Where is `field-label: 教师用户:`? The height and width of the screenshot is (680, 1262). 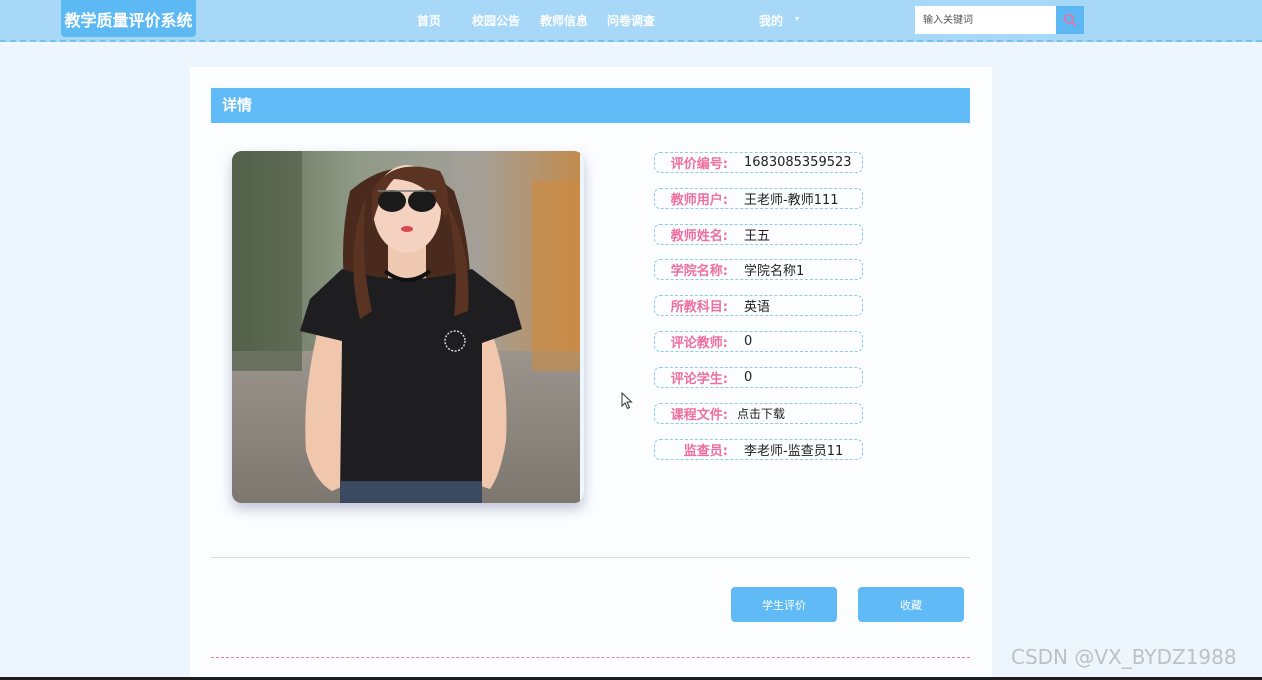
field-label: 教师用户: is located at coordinates (699, 200).